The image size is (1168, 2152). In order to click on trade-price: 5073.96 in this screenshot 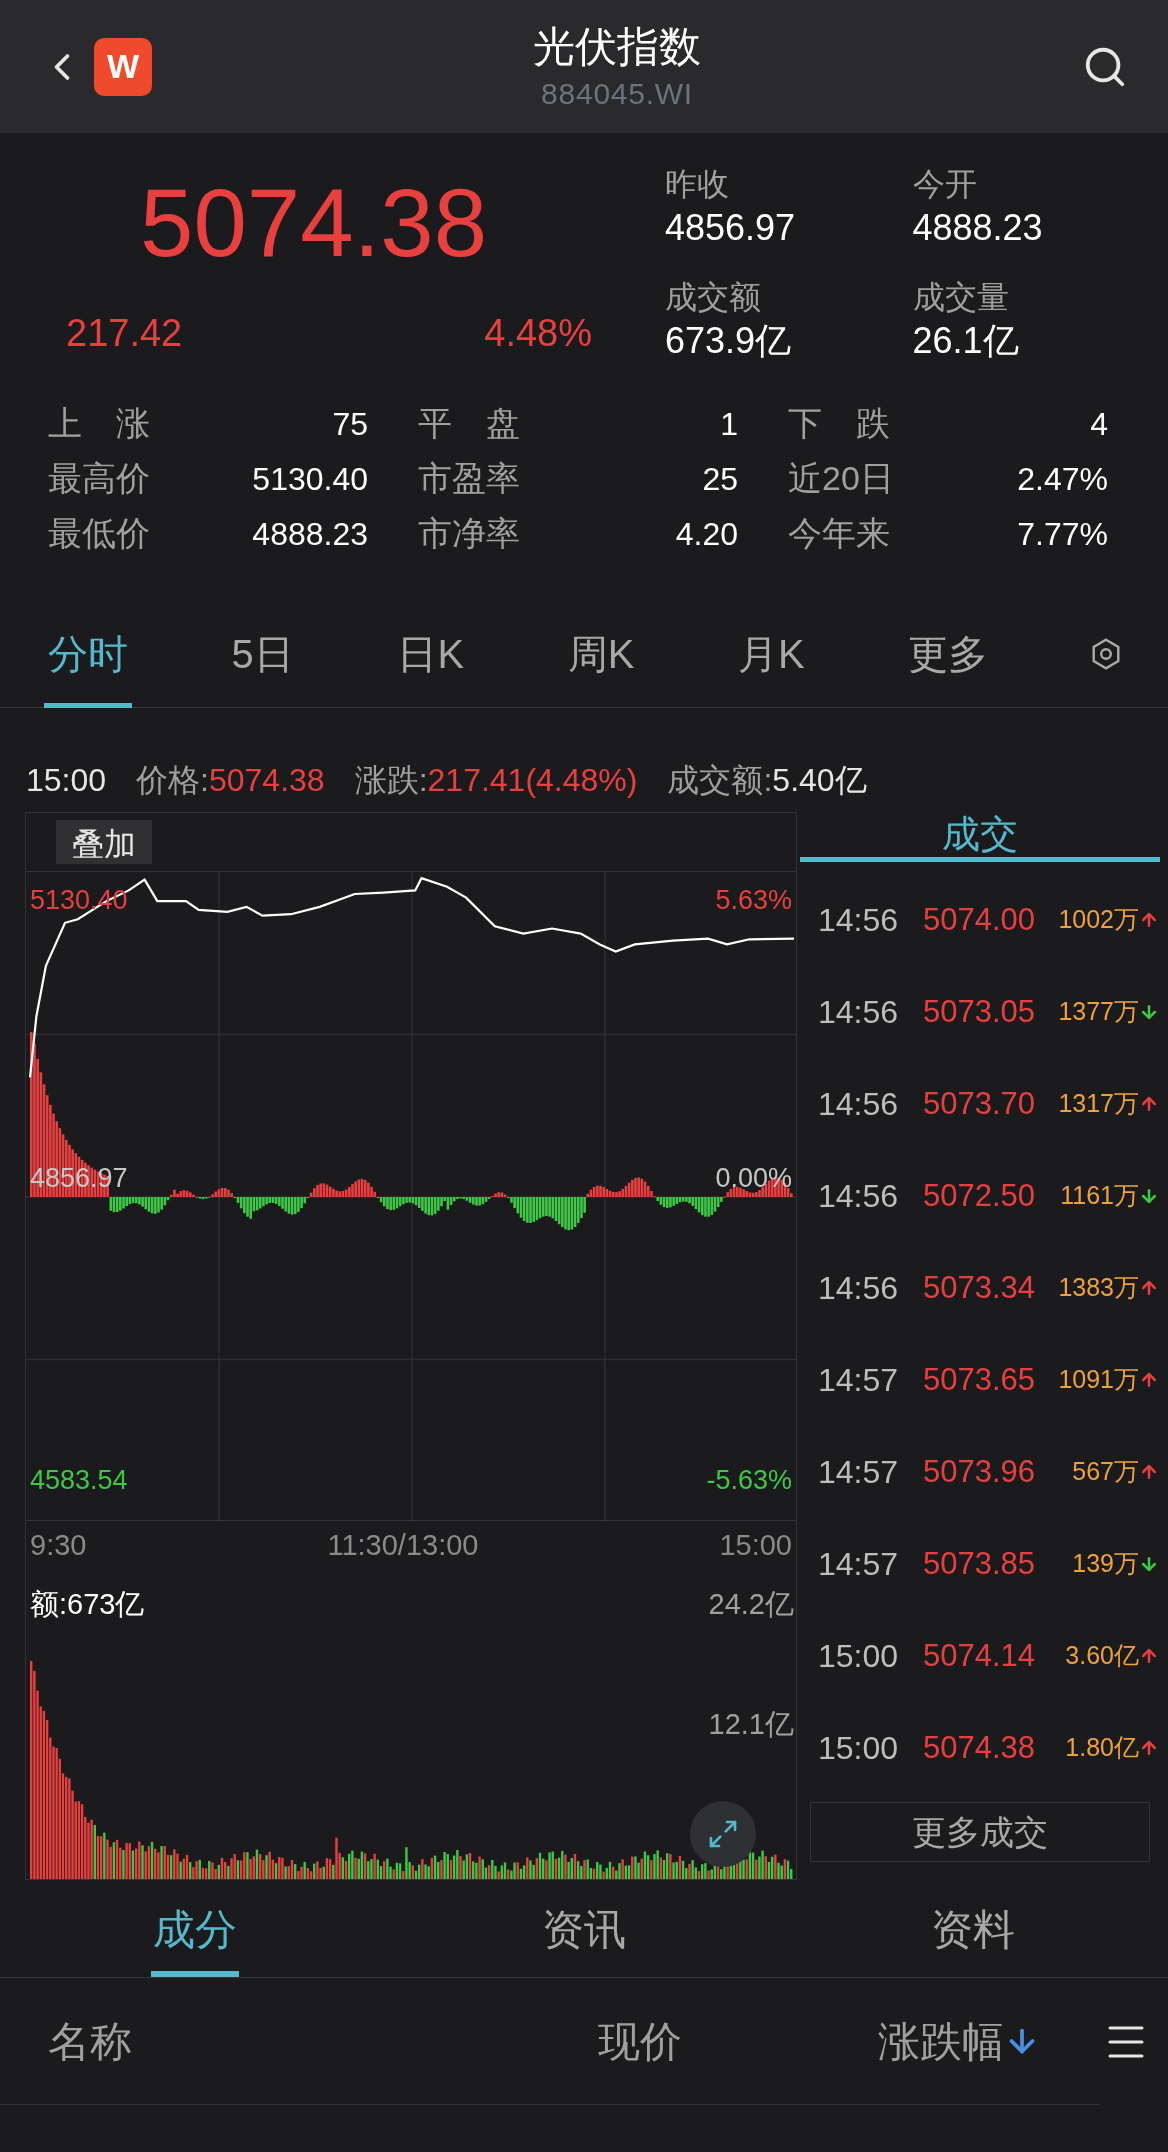, I will do `click(980, 1471)`.